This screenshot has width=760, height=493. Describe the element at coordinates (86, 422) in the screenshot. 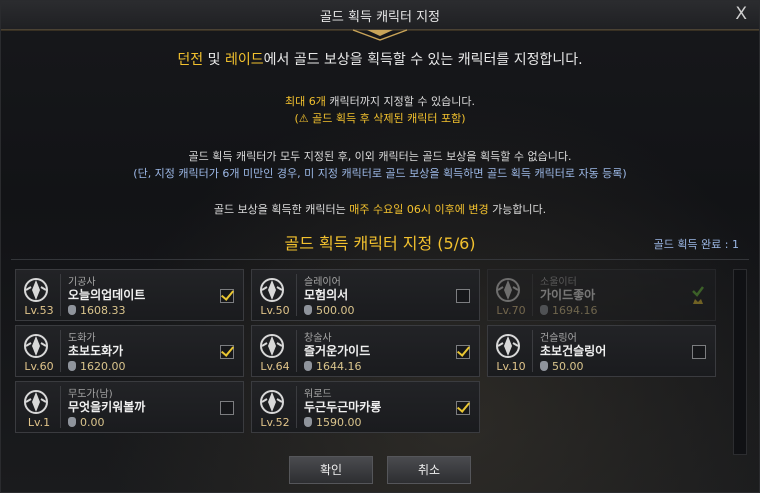

I see `character-gold: 0.00` at that location.